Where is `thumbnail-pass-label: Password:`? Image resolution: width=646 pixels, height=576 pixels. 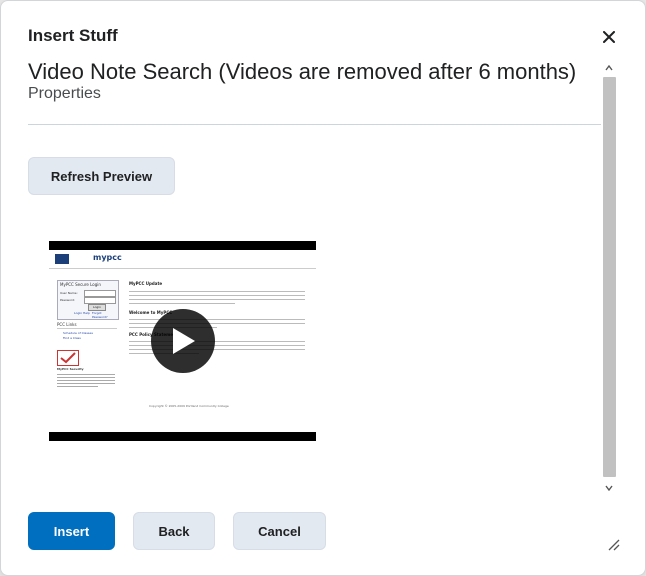 thumbnail-pass-label: Password: is located at coordinates (68, 300).